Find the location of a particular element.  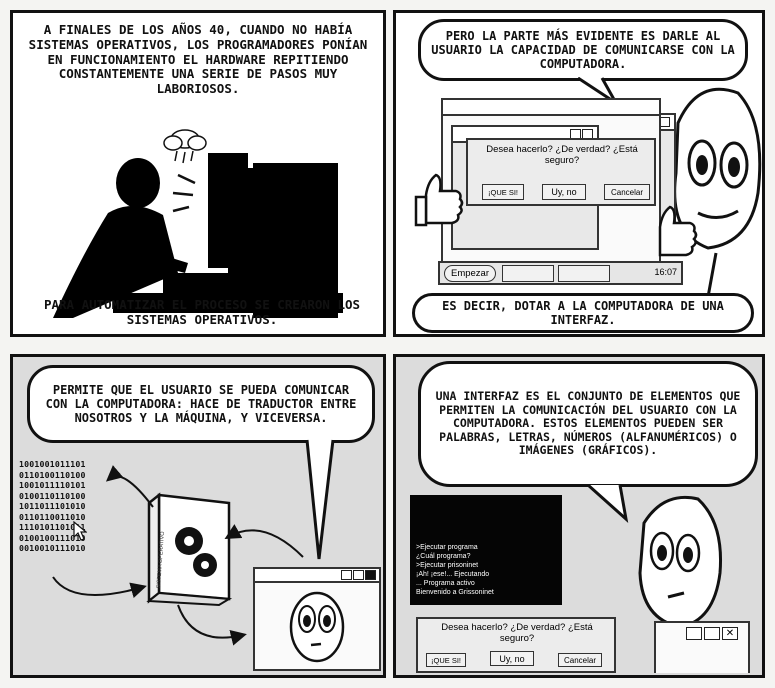

terminal-line: Bienvenido a Grissoninet is located at coordinates (455, 592).